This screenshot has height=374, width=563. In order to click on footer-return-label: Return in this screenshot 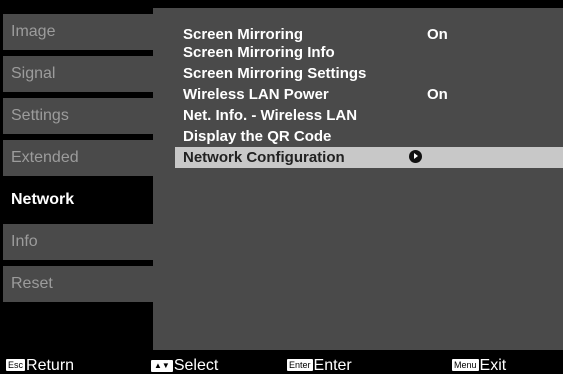, I will do `click(50, 365)`.